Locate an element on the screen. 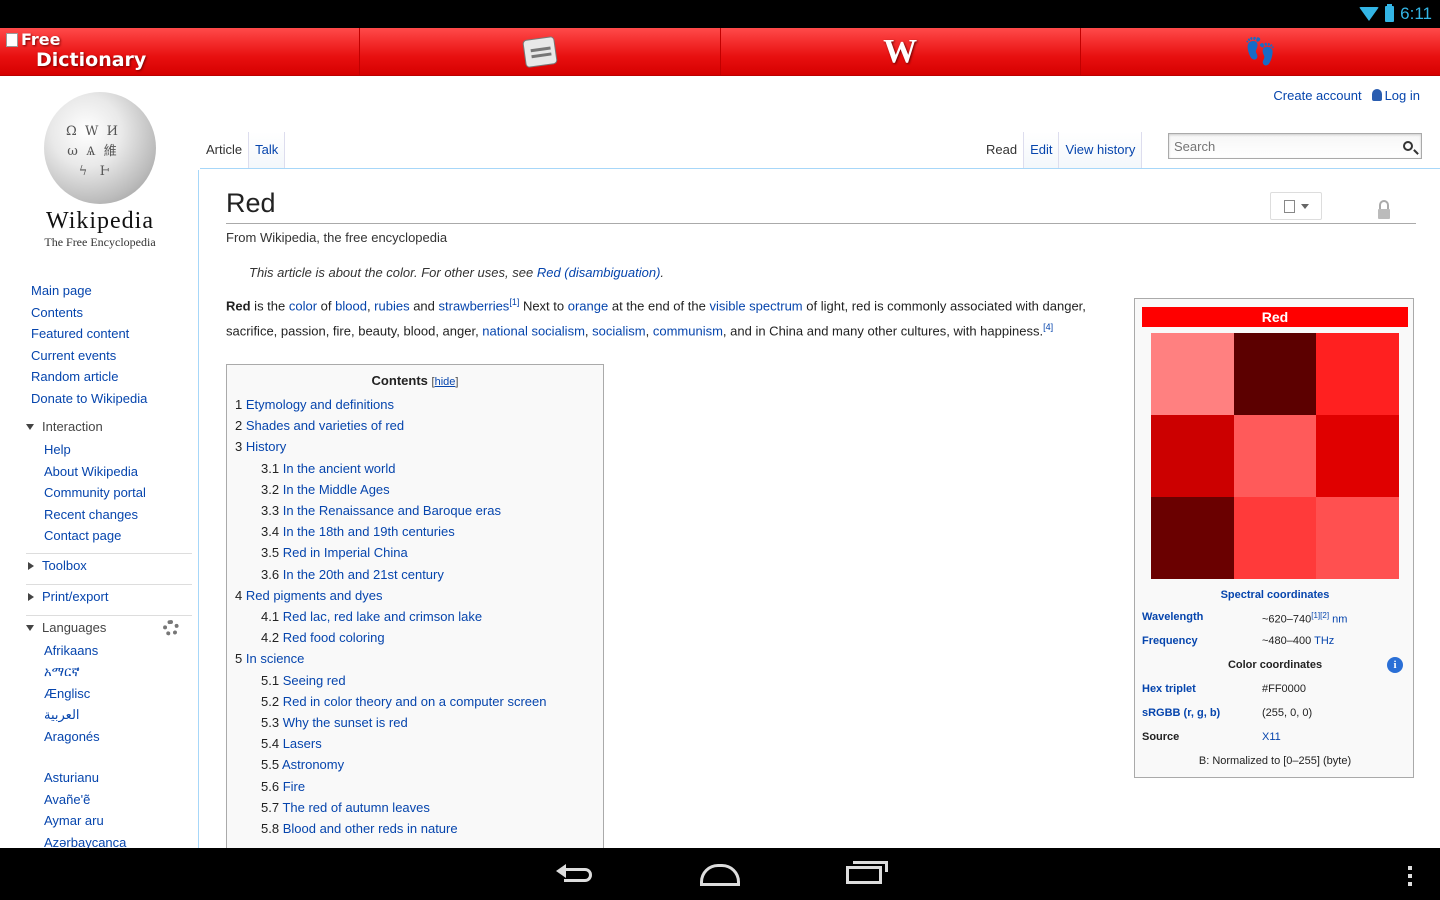 The image size is (1440, 900). toc-entry: 5.1 Seeing red is located at coordinates (415, 680).